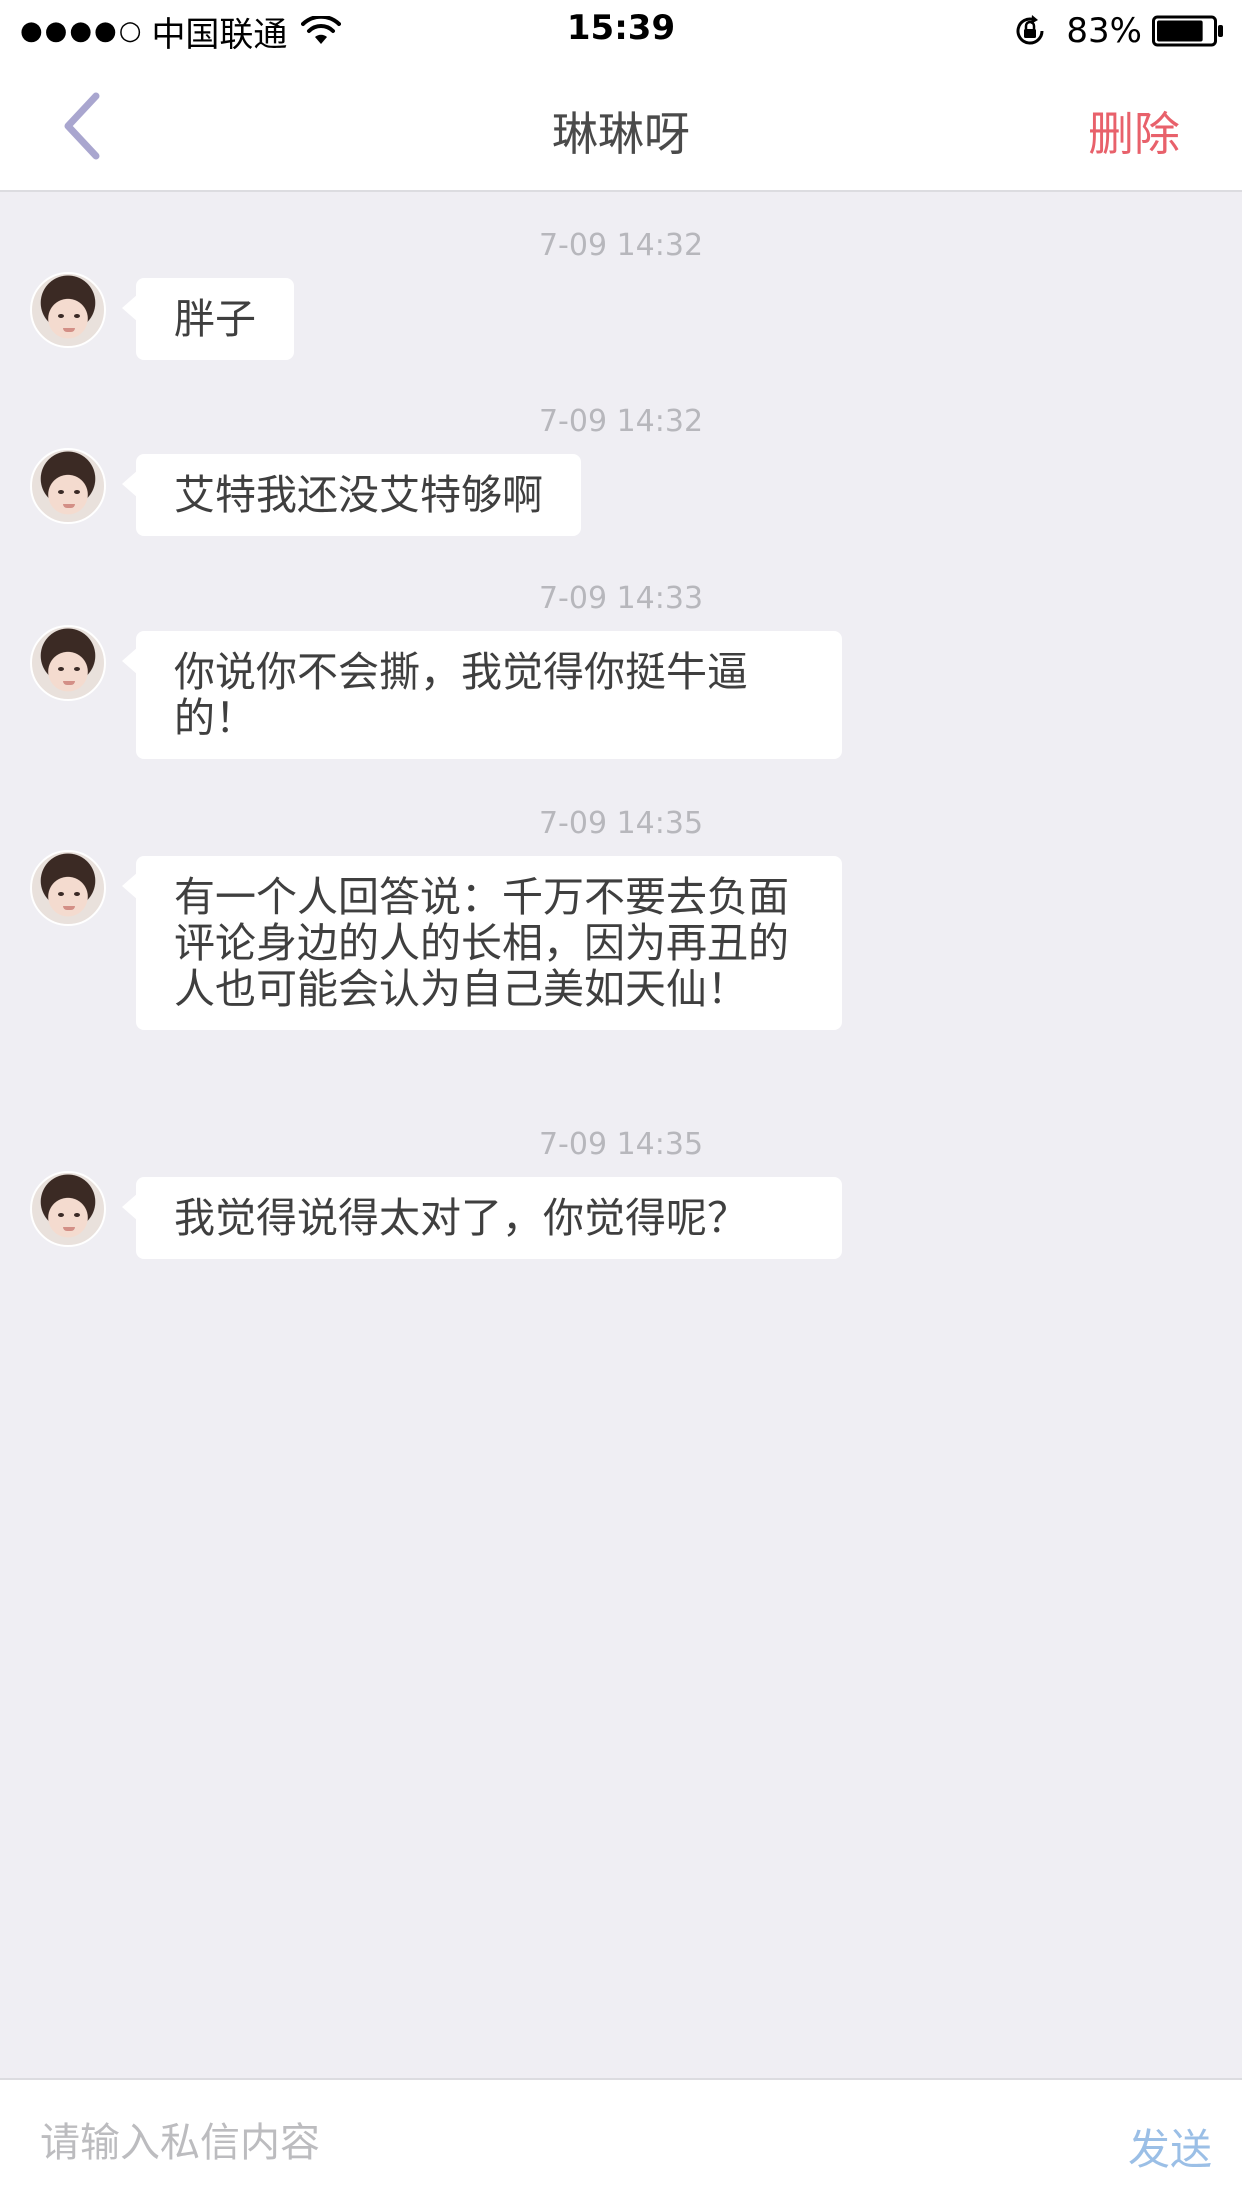 The width and height of the screenshot is (1242, 2208). I want to click on message-bubble: 我觉得说得太对了，你觉得呢？, so click(482, 1218).